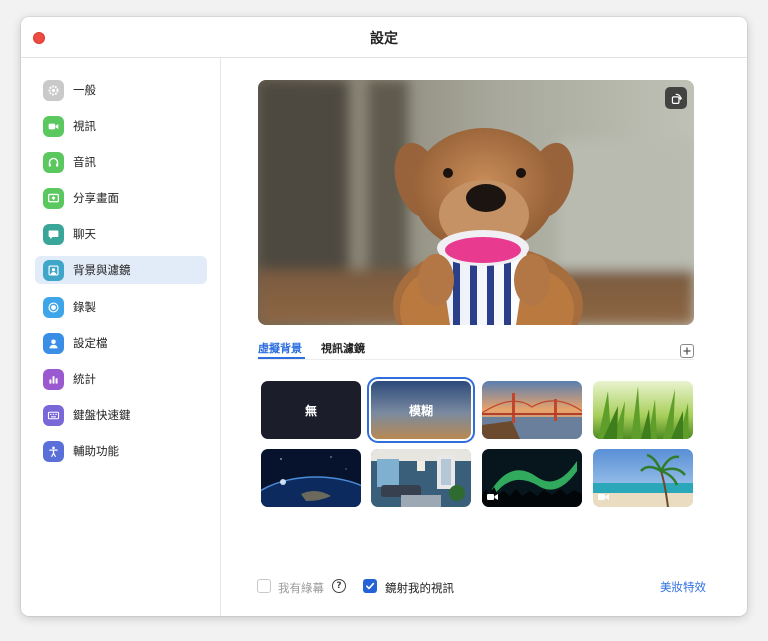  Describe the element at coordinates (121, 379) in the screenshot. I see `sidebar-item-statistics: 統計` at that location.